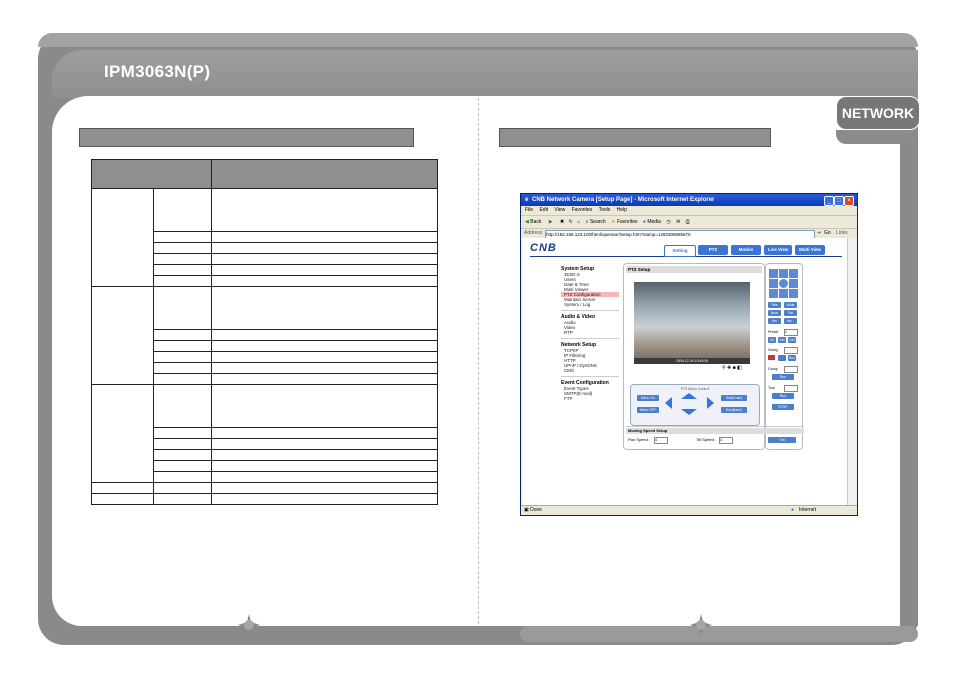 The height and width of the screenshot is (674, 954). Describe the element at coordinates (533, 233) in the screenshot. I see `address-label: Address` at that location.